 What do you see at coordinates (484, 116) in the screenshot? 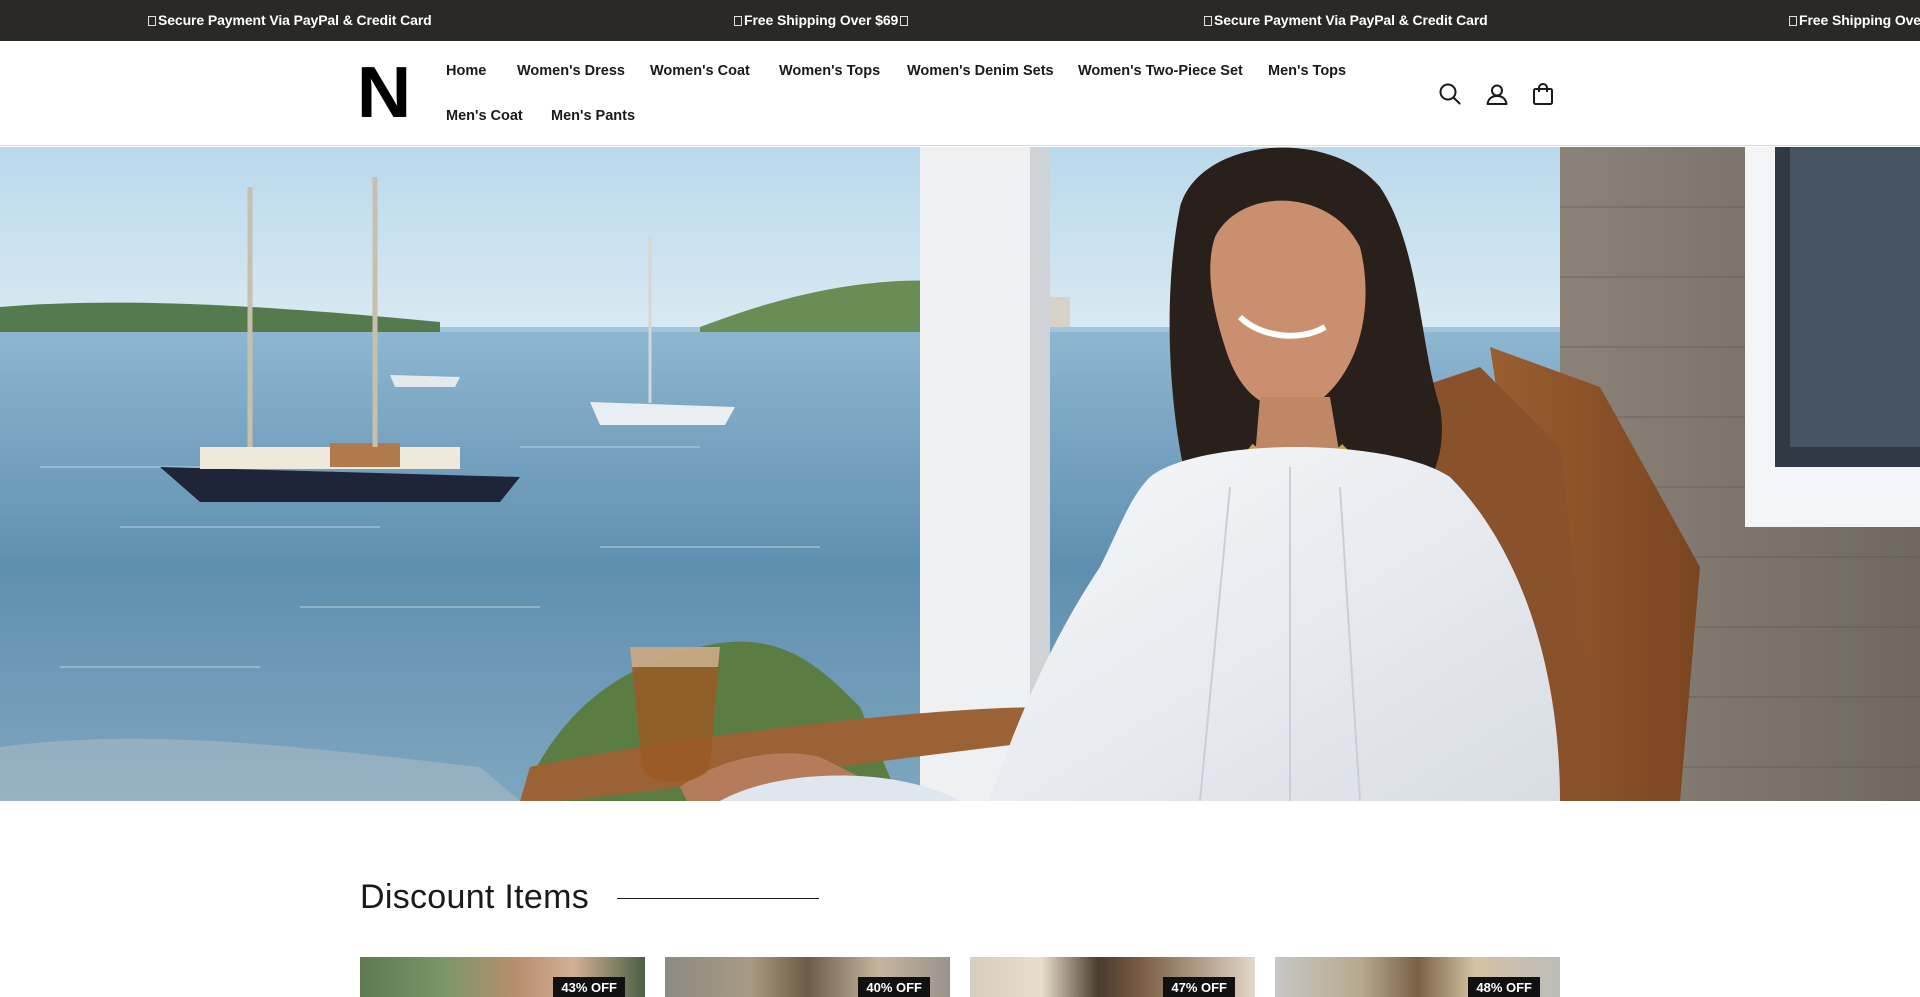
I see `nav-mens-coat: Men's Coat` at bounding box center [484, 116].